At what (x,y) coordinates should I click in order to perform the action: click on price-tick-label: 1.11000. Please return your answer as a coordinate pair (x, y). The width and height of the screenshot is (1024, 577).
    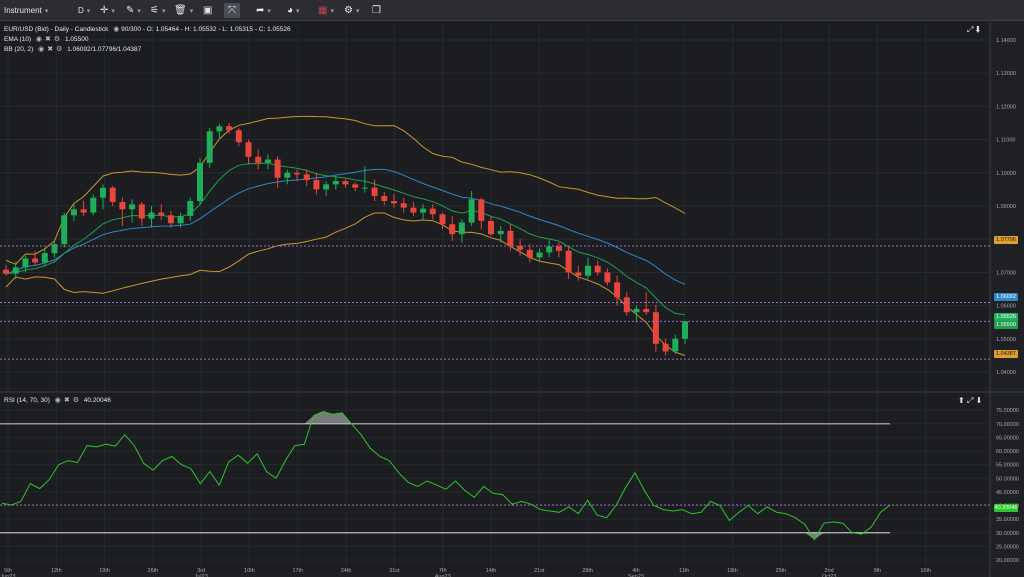
    Looking at the image, I should click on (1005, 141).